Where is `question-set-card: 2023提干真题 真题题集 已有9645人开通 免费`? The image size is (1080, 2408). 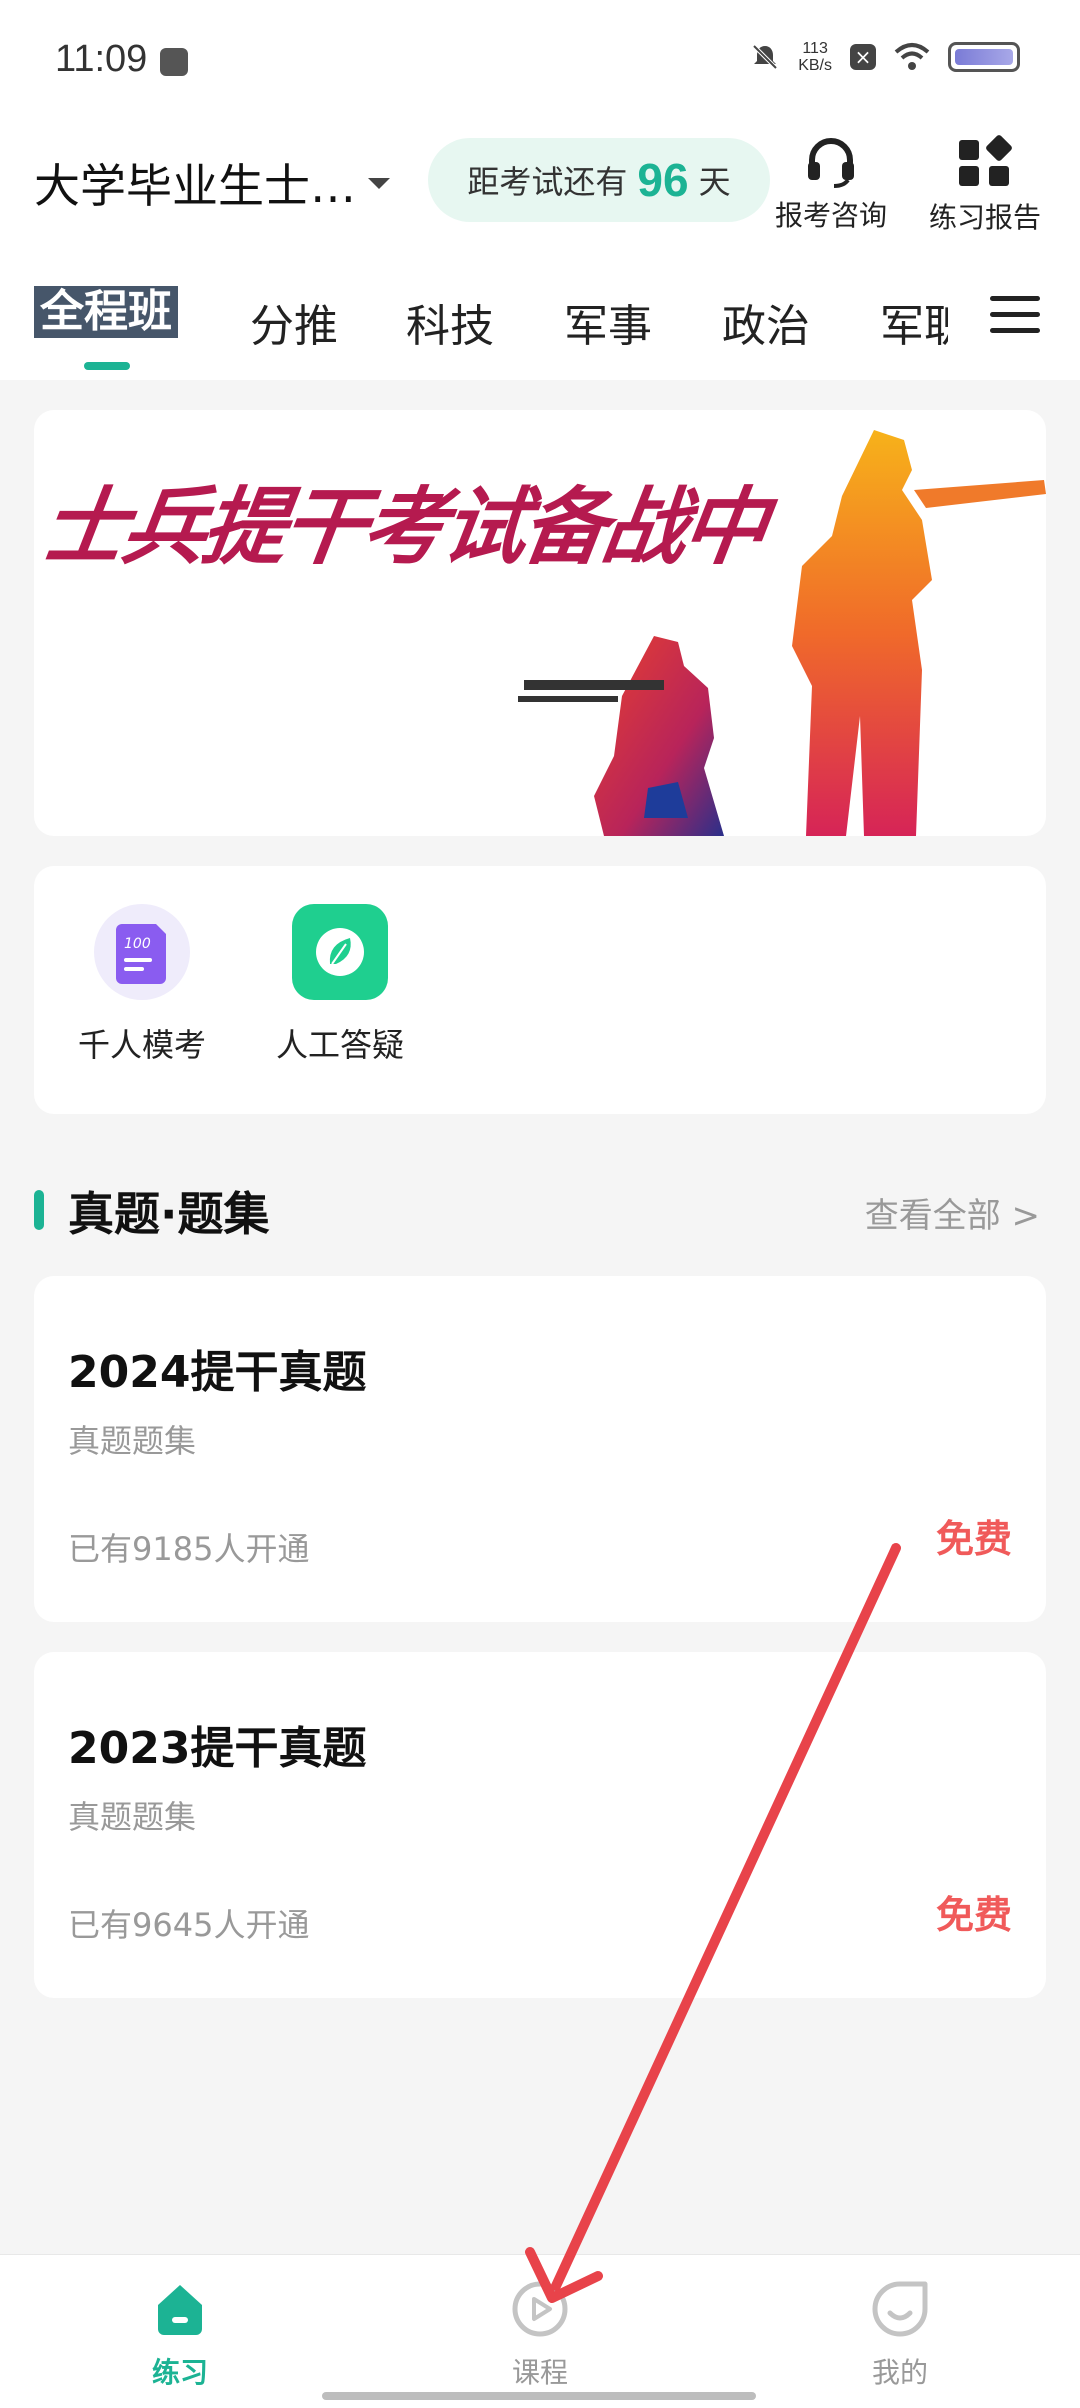
question-set-card: 2023提干真题 真题题集 已有9645人开通 免费 is located at coordinates (540, 1825).